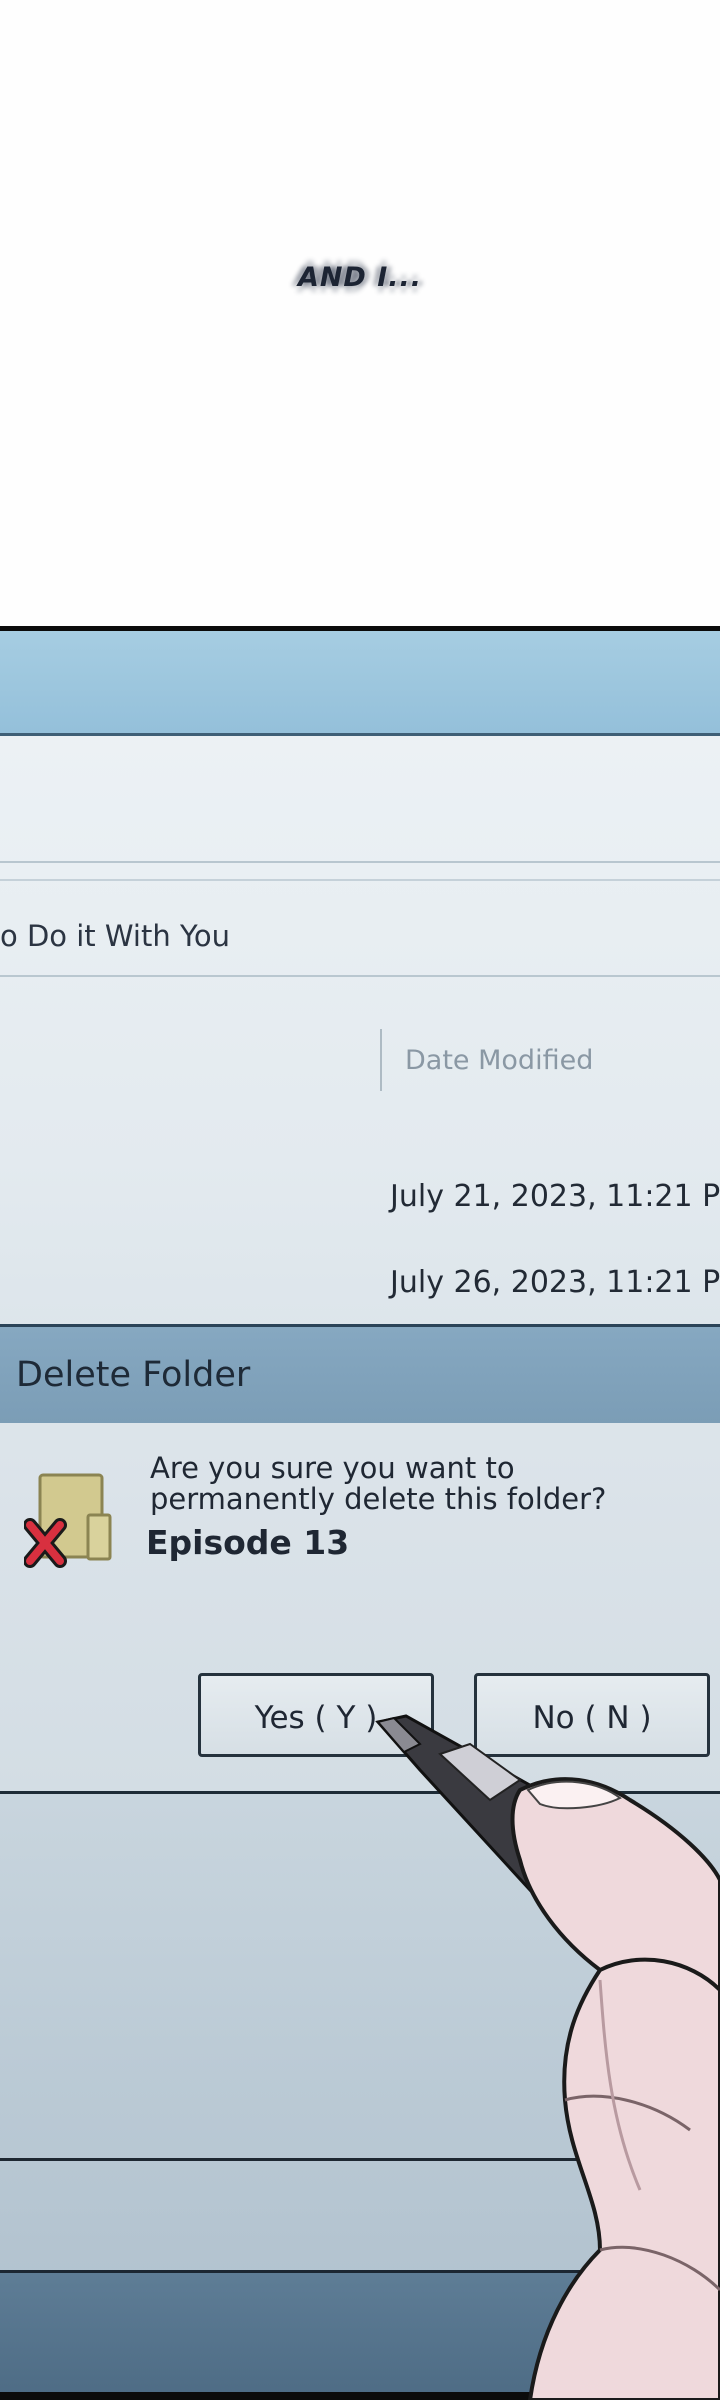  Describe the element at coordinates (555, 1196) in the screenshot. I see `file-row-date: July 21, 2023, 11:21 PM` at that location.